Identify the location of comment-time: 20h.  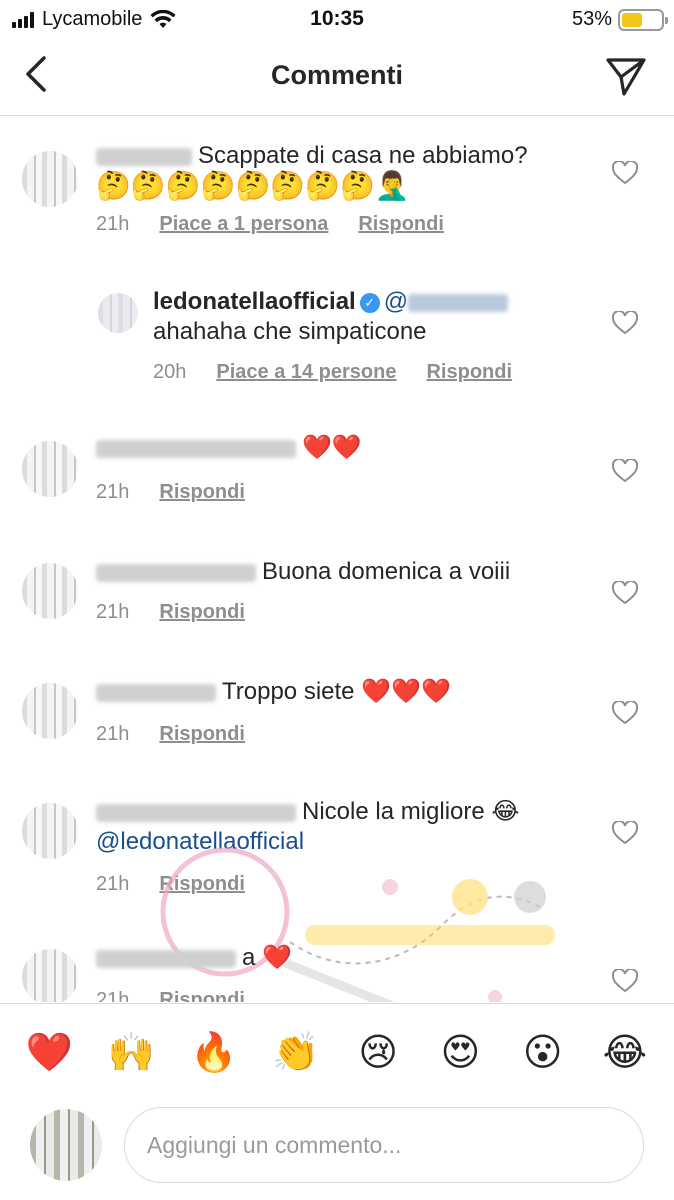
(170, 372).